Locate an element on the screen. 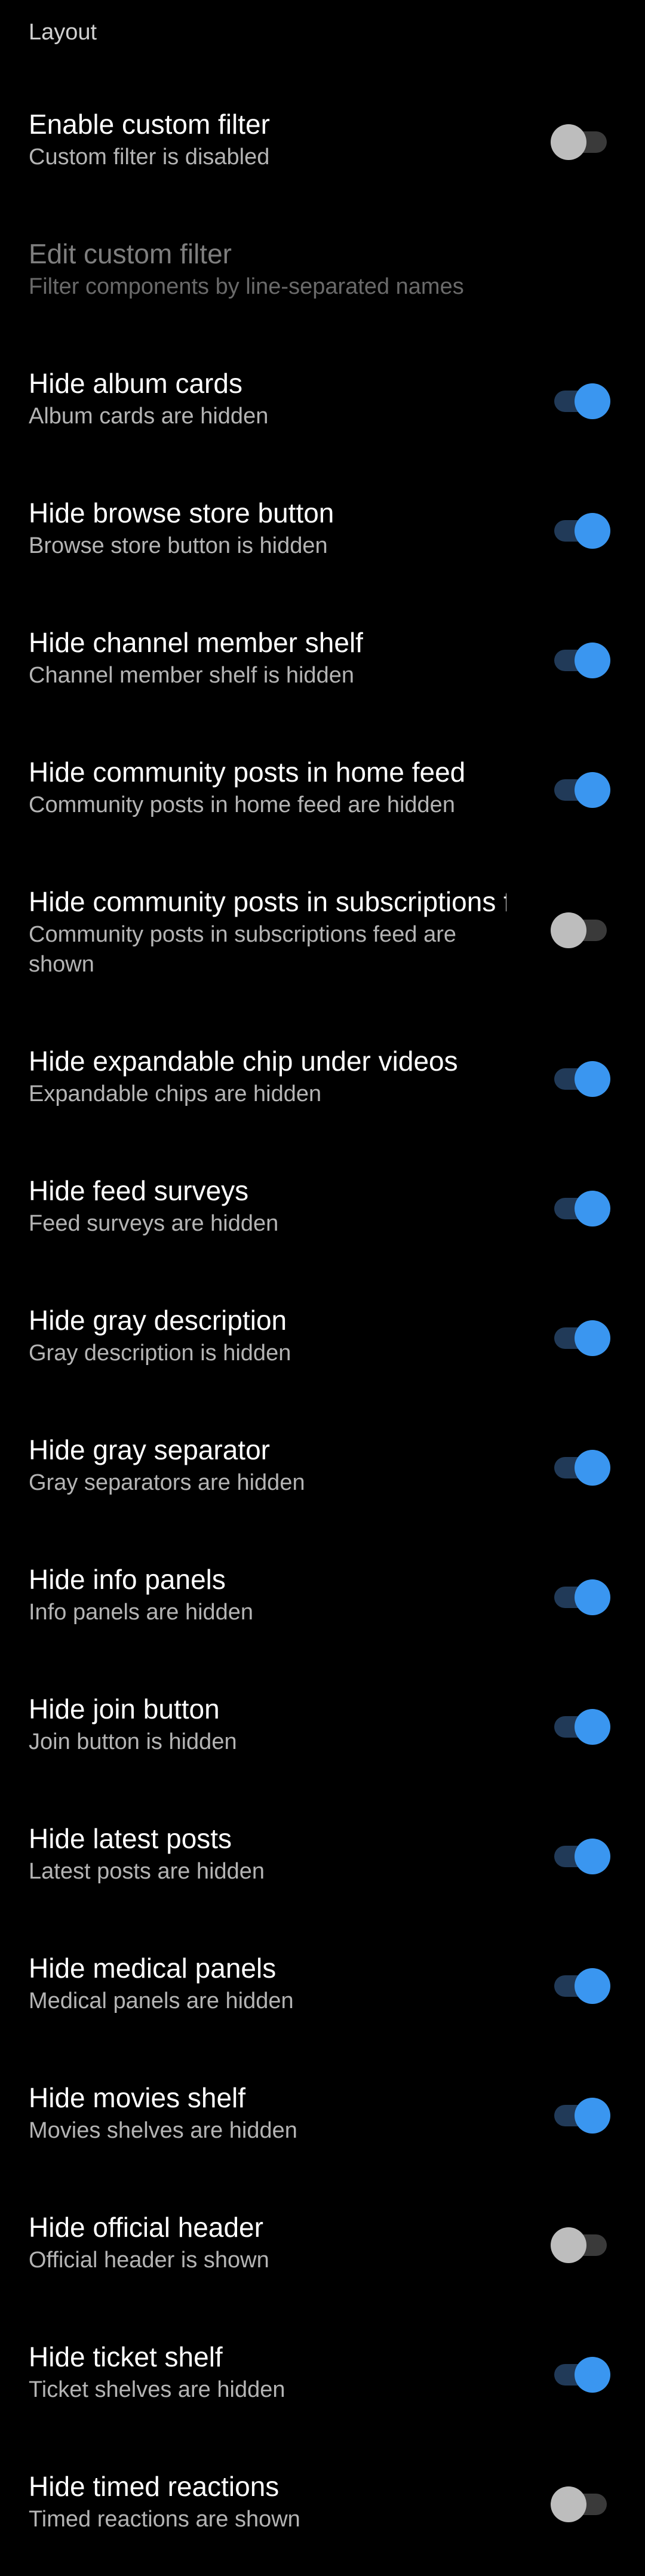  pref-summary: Browse store button is hidden is located at coordinates (178, 545).